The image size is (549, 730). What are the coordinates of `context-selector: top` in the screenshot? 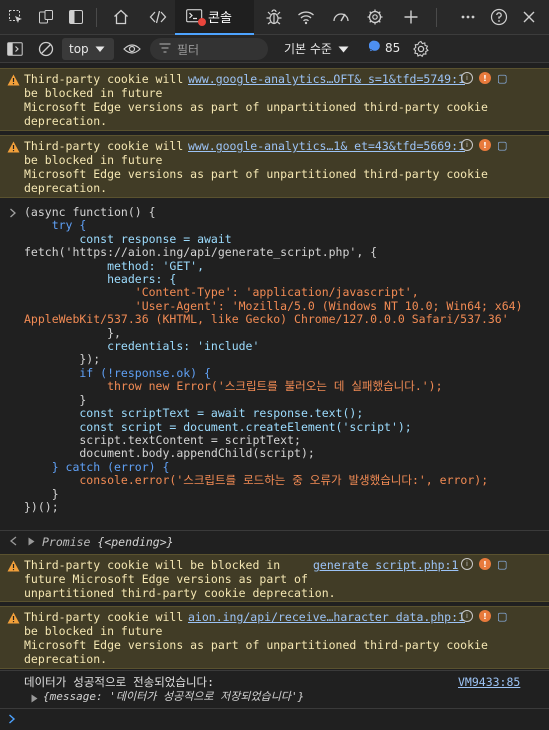 It's located at (88, 49).